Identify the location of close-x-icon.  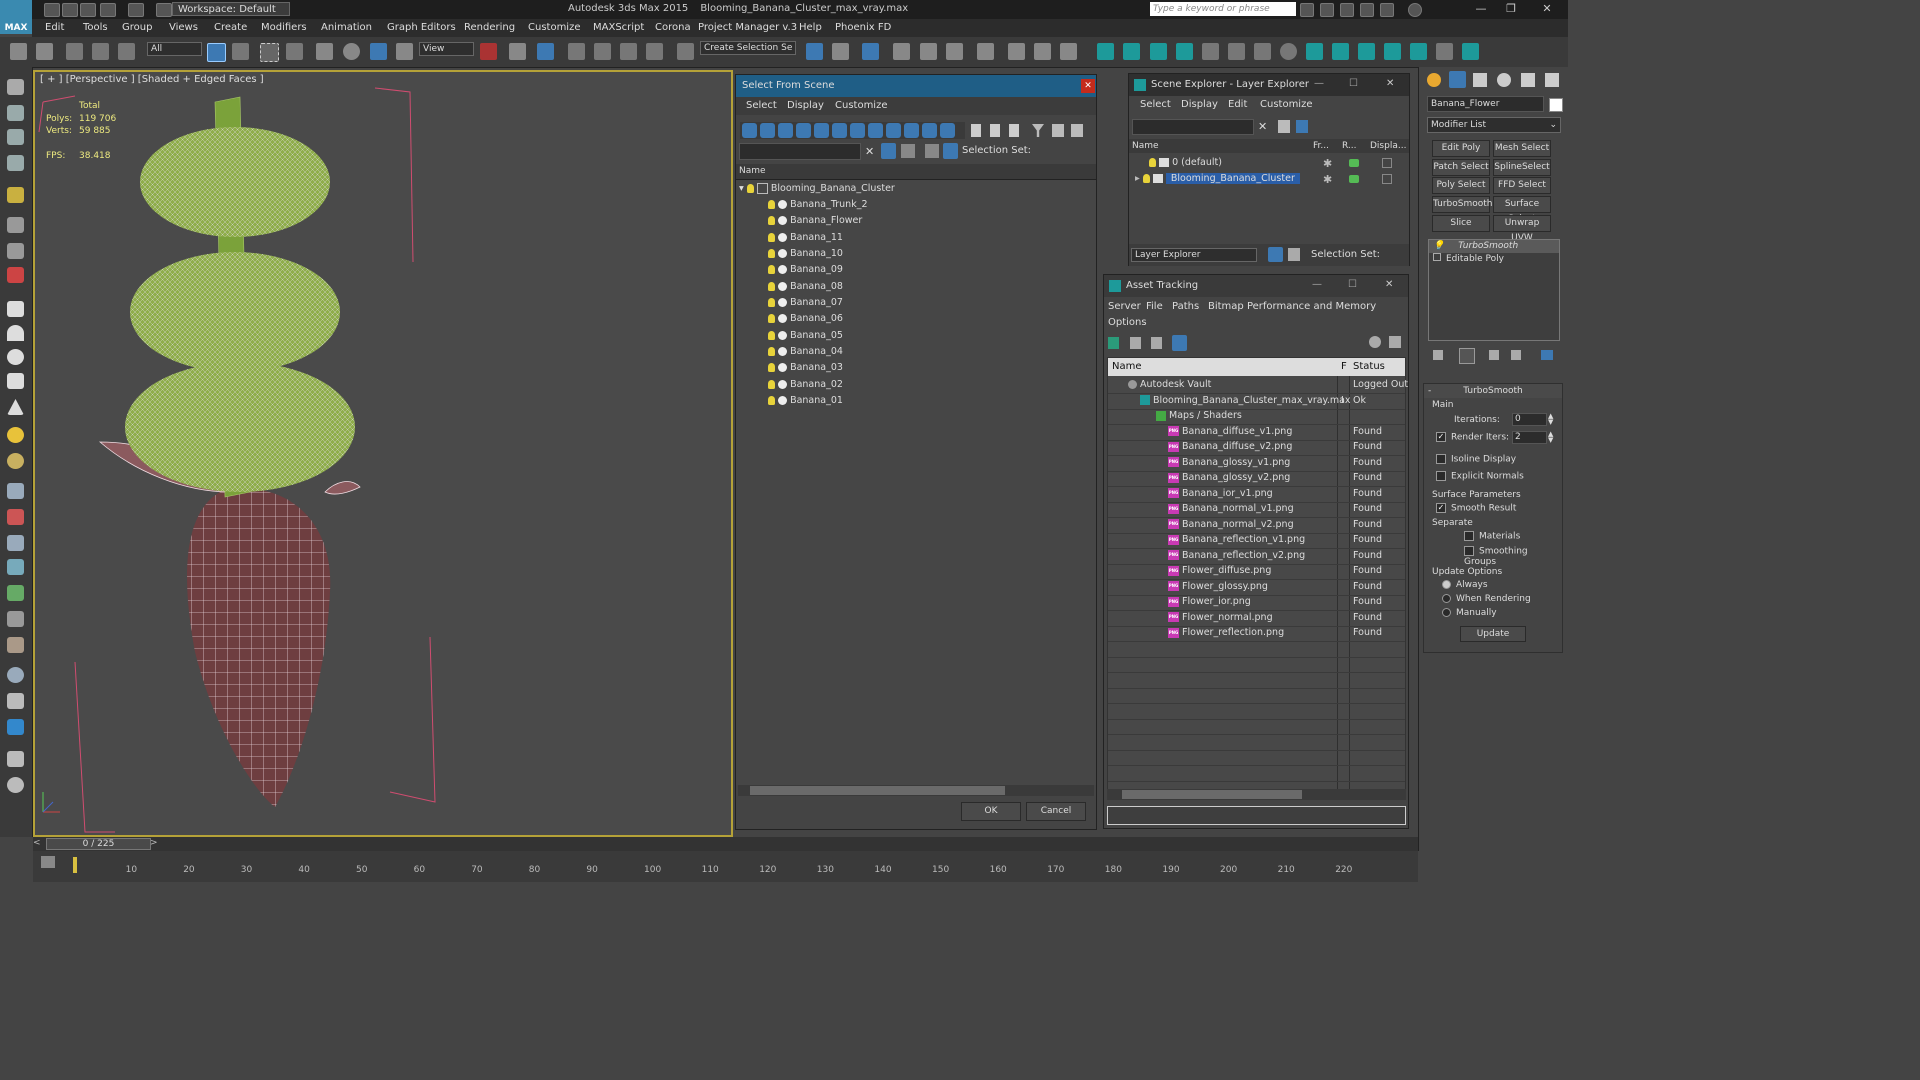
(1387, 10).